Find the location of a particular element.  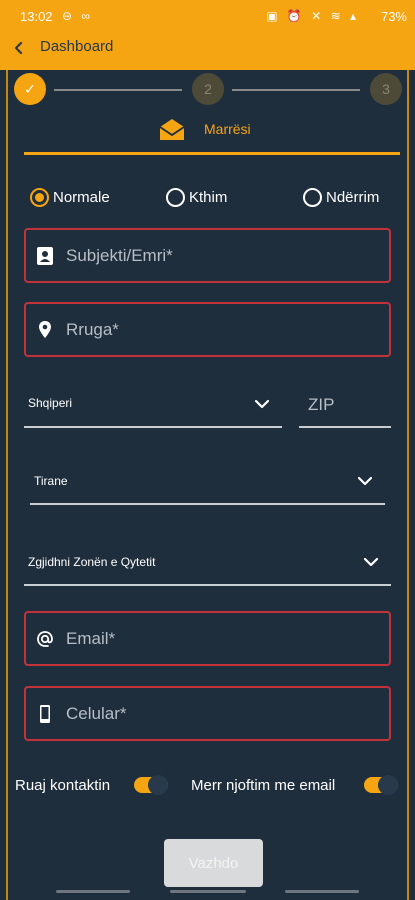

email-notification-toggle is located at coordinates (381, 785).